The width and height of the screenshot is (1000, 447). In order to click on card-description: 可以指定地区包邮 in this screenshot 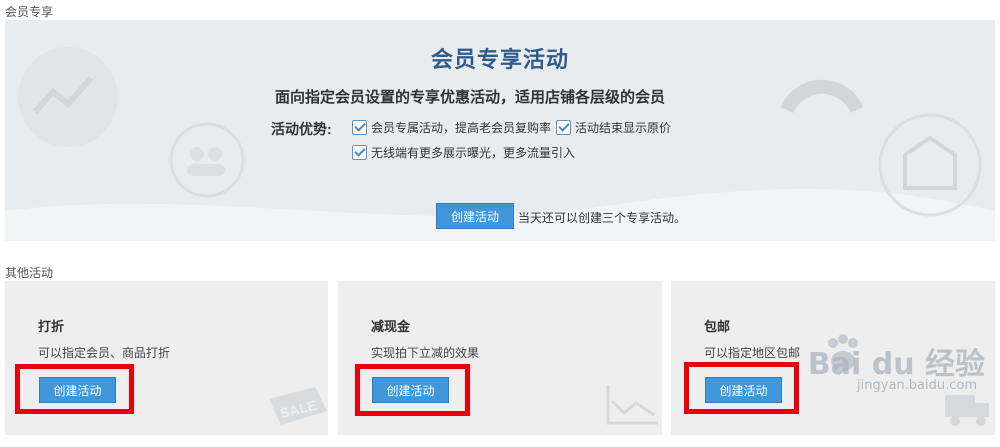, I will do `click(752, 353)`.